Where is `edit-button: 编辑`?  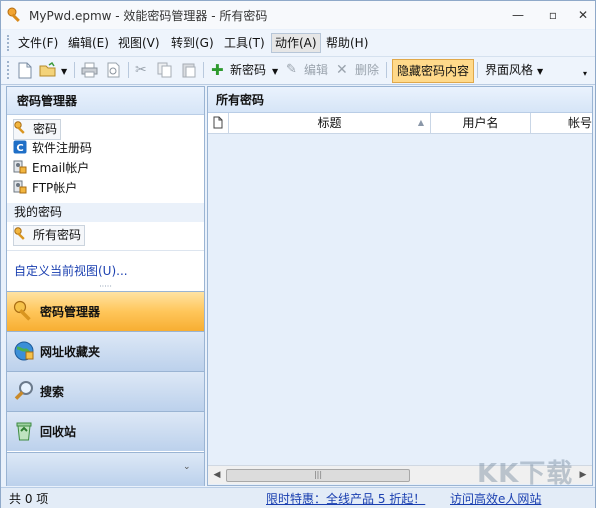
edit-button: 编辑 is located at coordinates (316, 70).